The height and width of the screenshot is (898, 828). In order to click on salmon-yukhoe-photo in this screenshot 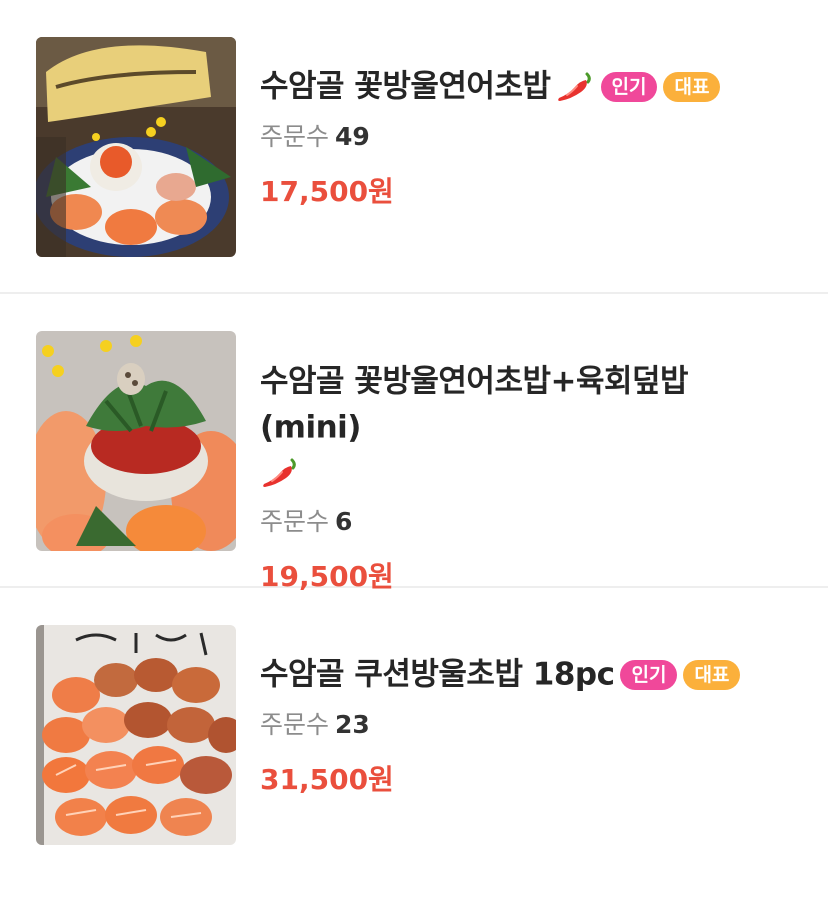, I will do `click(136, 441)`.